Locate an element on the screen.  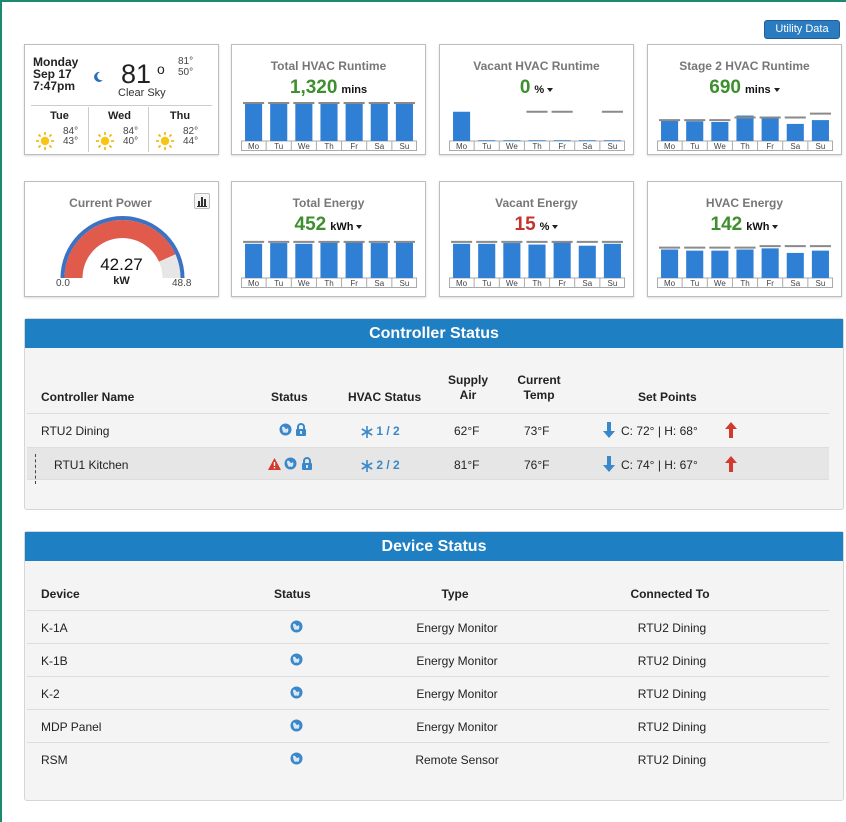
device-name: K-1B is located at coordinates (54, 661).